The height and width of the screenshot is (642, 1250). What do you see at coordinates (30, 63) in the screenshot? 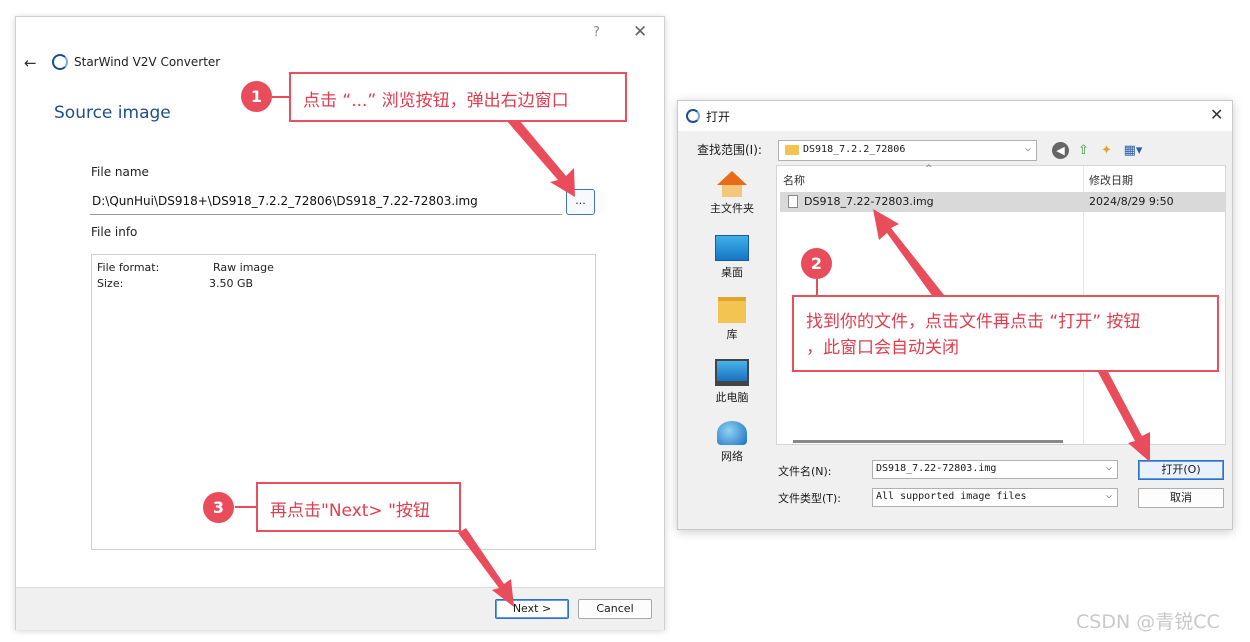
I see `back-arrow-icon: ←` at bounding box center [30, 63].